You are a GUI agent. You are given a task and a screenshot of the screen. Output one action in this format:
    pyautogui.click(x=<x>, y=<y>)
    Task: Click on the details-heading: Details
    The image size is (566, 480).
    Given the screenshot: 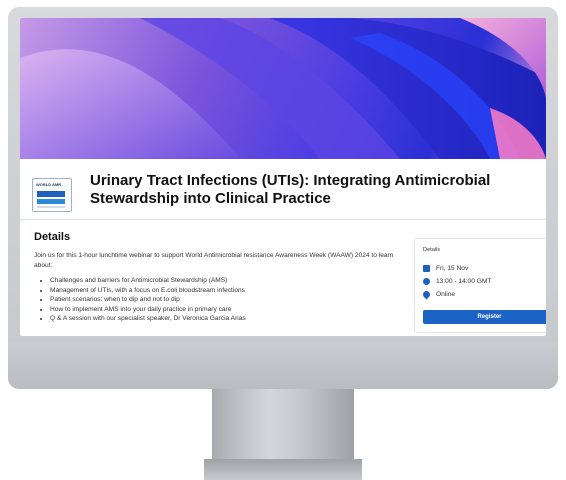 What is the action you would take?
    pyautogui.click(x=52, y=237)
    